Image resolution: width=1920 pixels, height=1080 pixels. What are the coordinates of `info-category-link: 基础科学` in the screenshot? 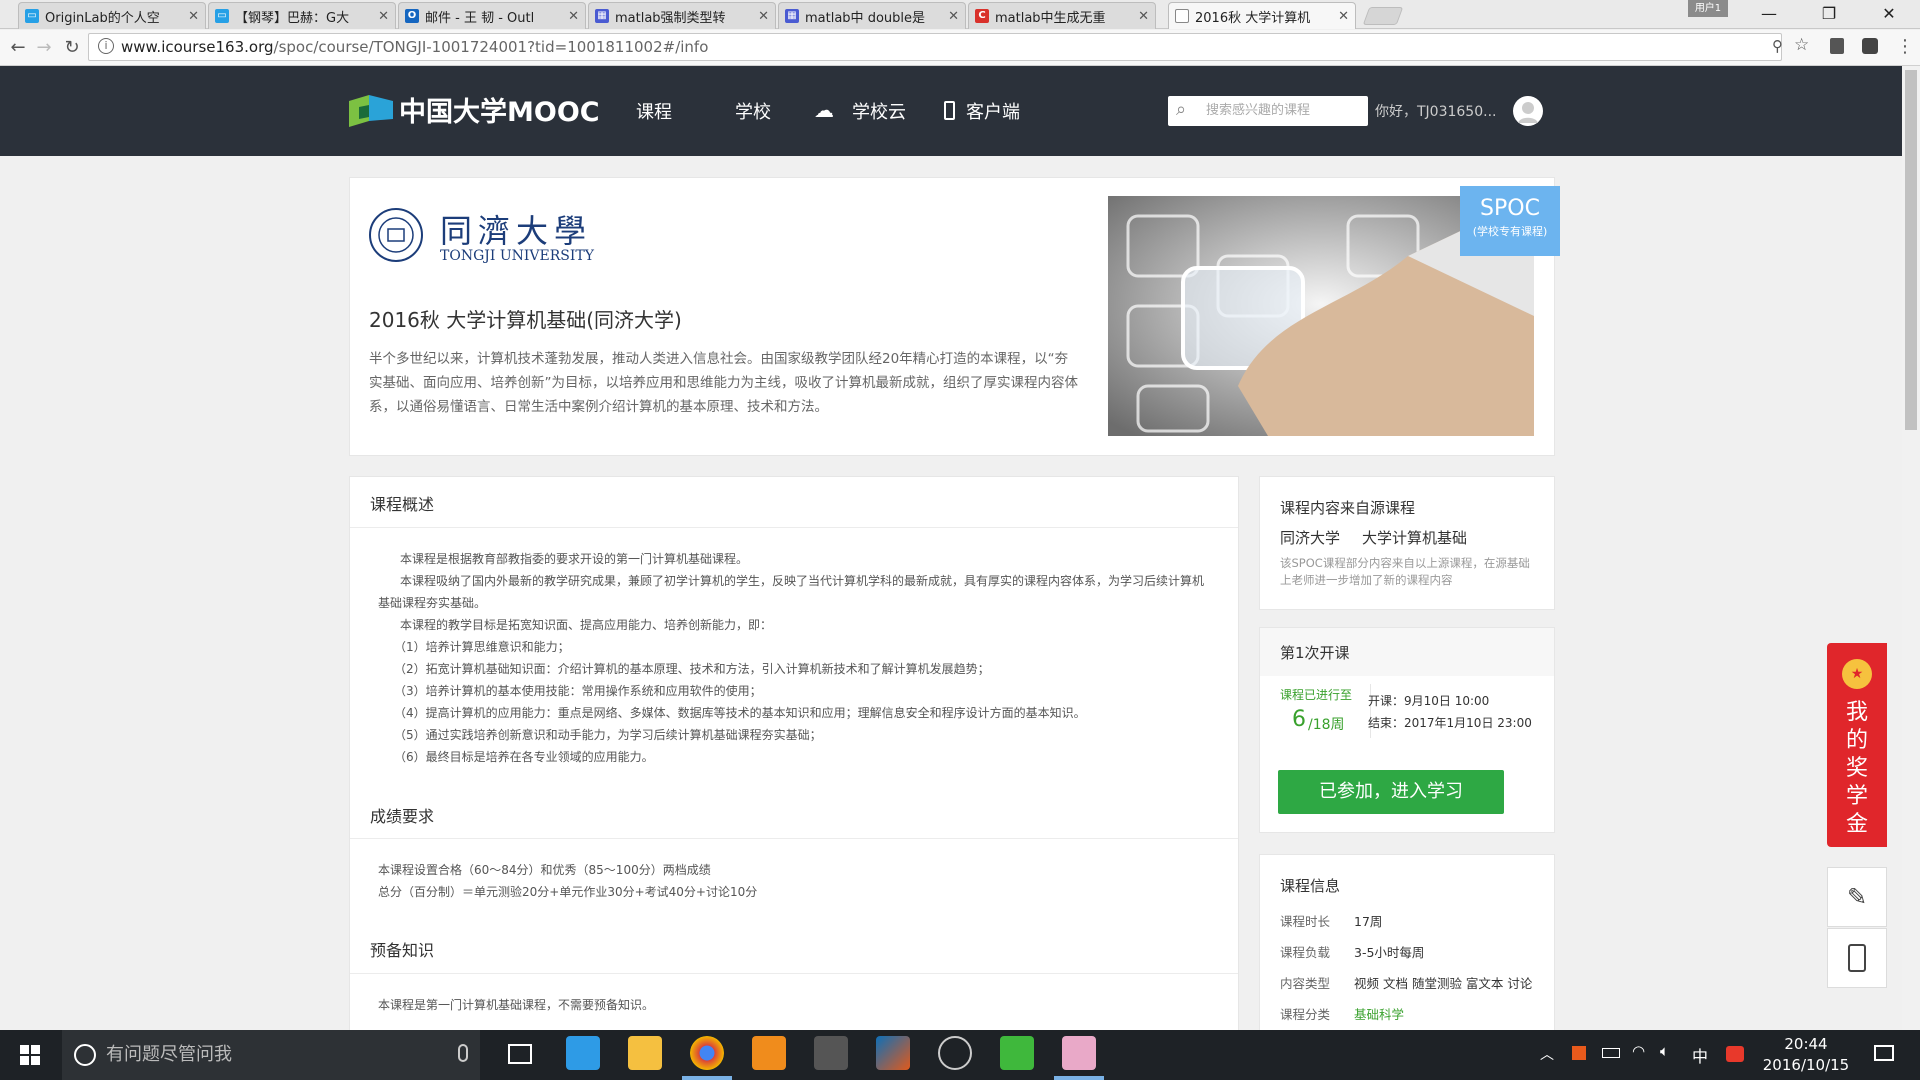 It's located at (1379, 1013).